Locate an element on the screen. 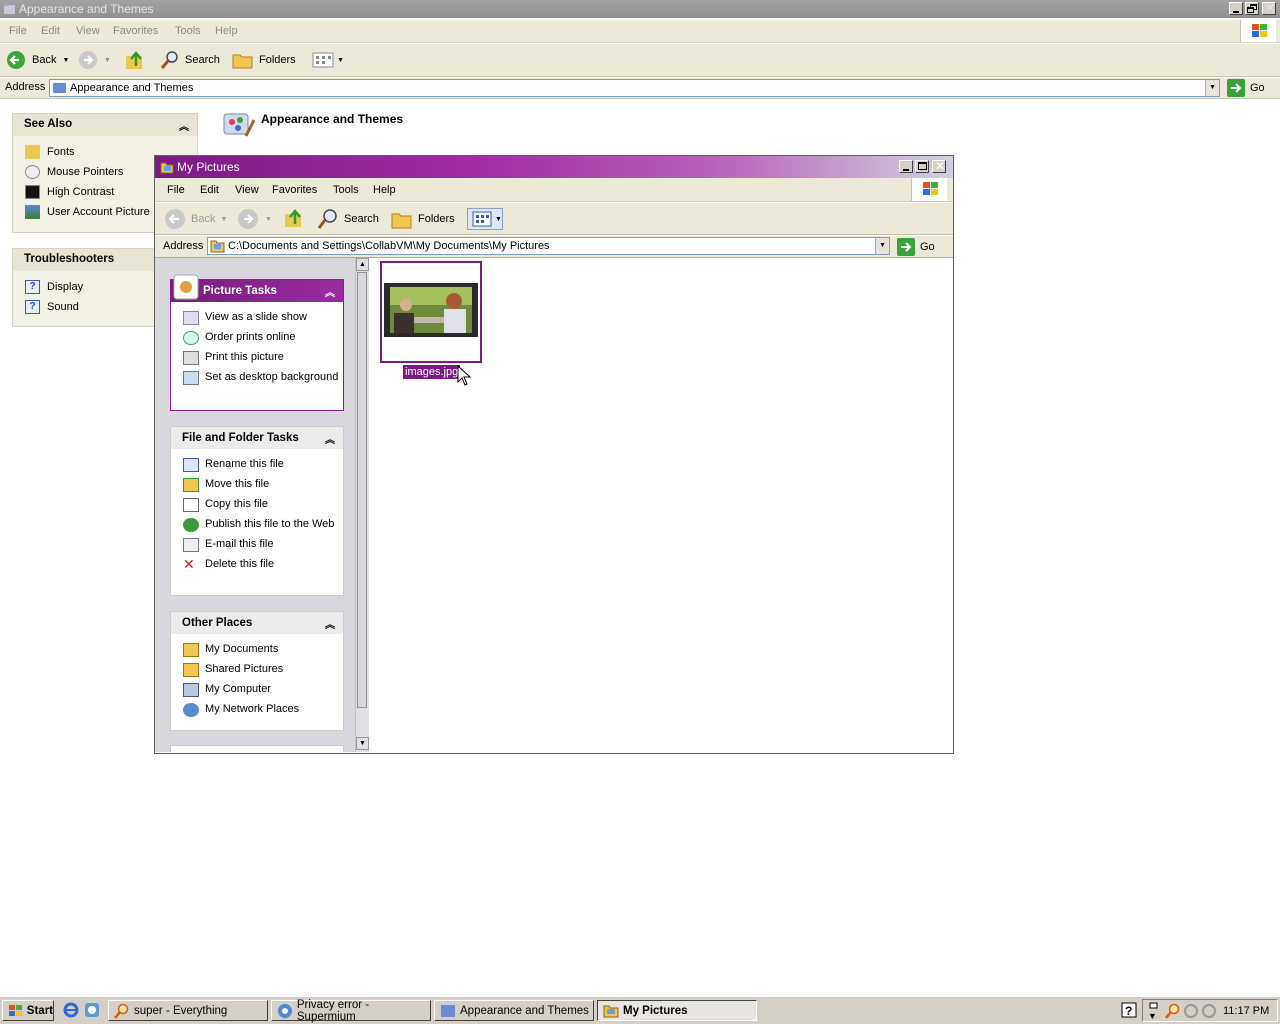 Image resolution: width=1280 pixels, height=1024 pixels. my-pictures-folder-icon is located at coordinates (167, 168).